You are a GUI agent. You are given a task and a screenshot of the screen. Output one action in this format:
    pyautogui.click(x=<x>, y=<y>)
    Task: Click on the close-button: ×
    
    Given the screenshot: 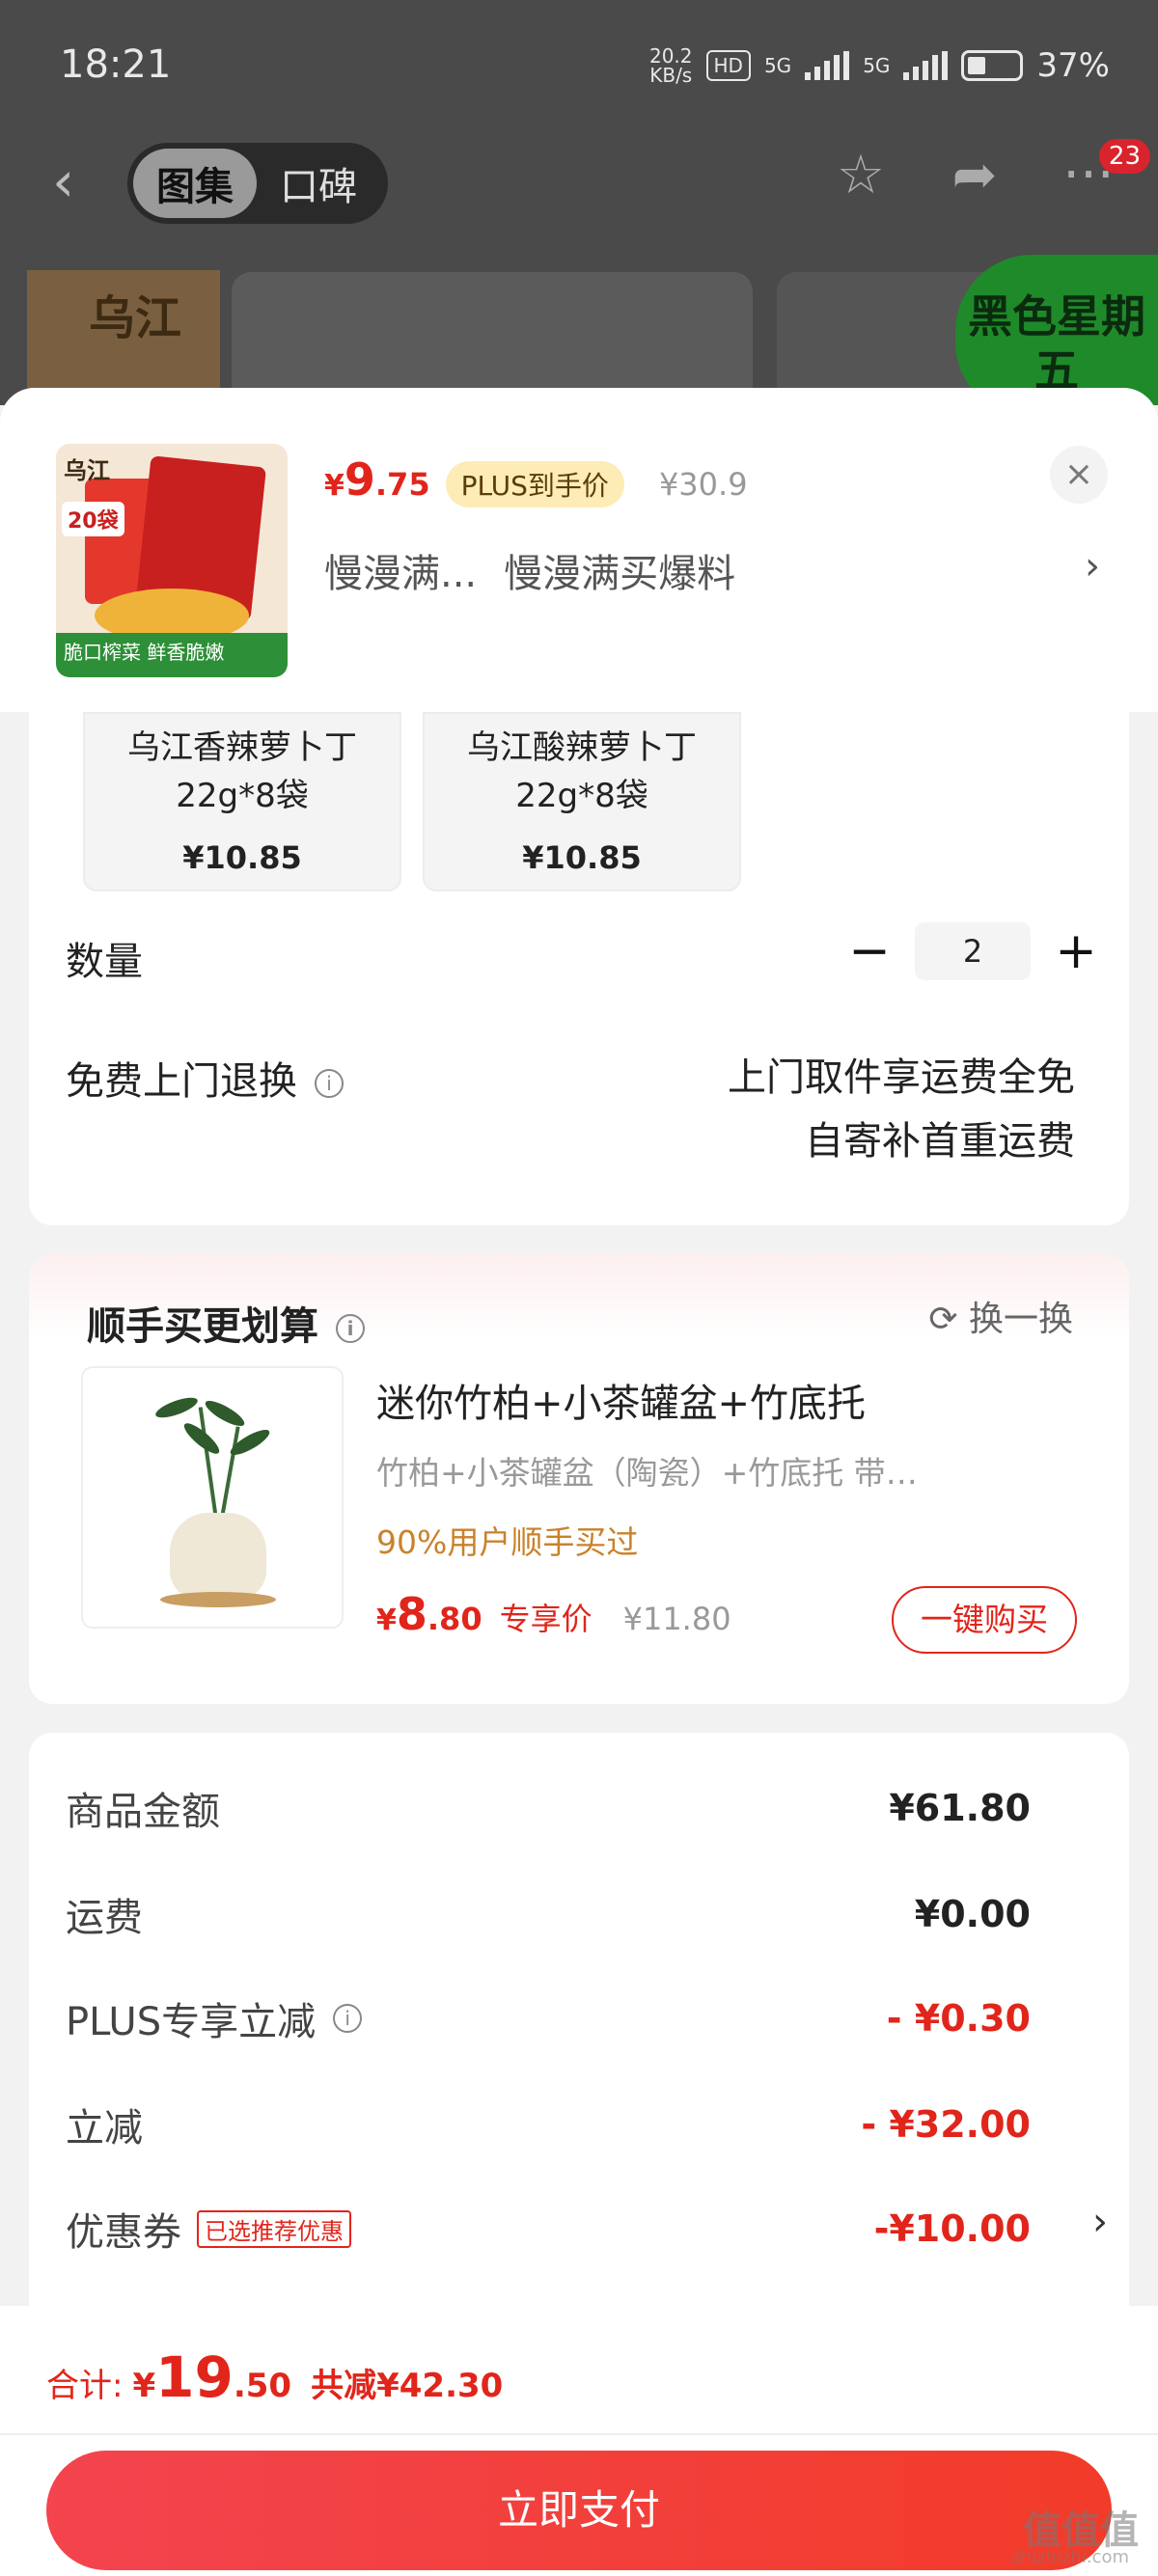 What is the action you would take?
    pyautogui.click(x=1079, y=475)
    